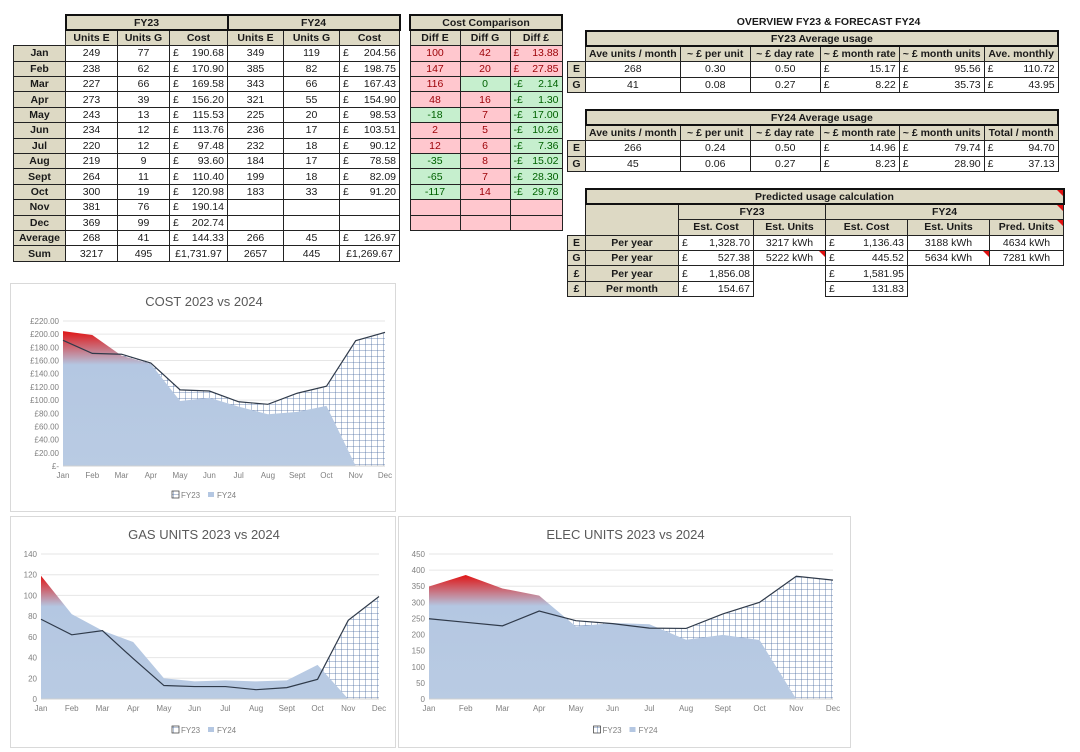 The image size is (1080, 752). Describe the element at coordinates (548, 84) in the screenshot. I see `amount: 2.14` at that location.